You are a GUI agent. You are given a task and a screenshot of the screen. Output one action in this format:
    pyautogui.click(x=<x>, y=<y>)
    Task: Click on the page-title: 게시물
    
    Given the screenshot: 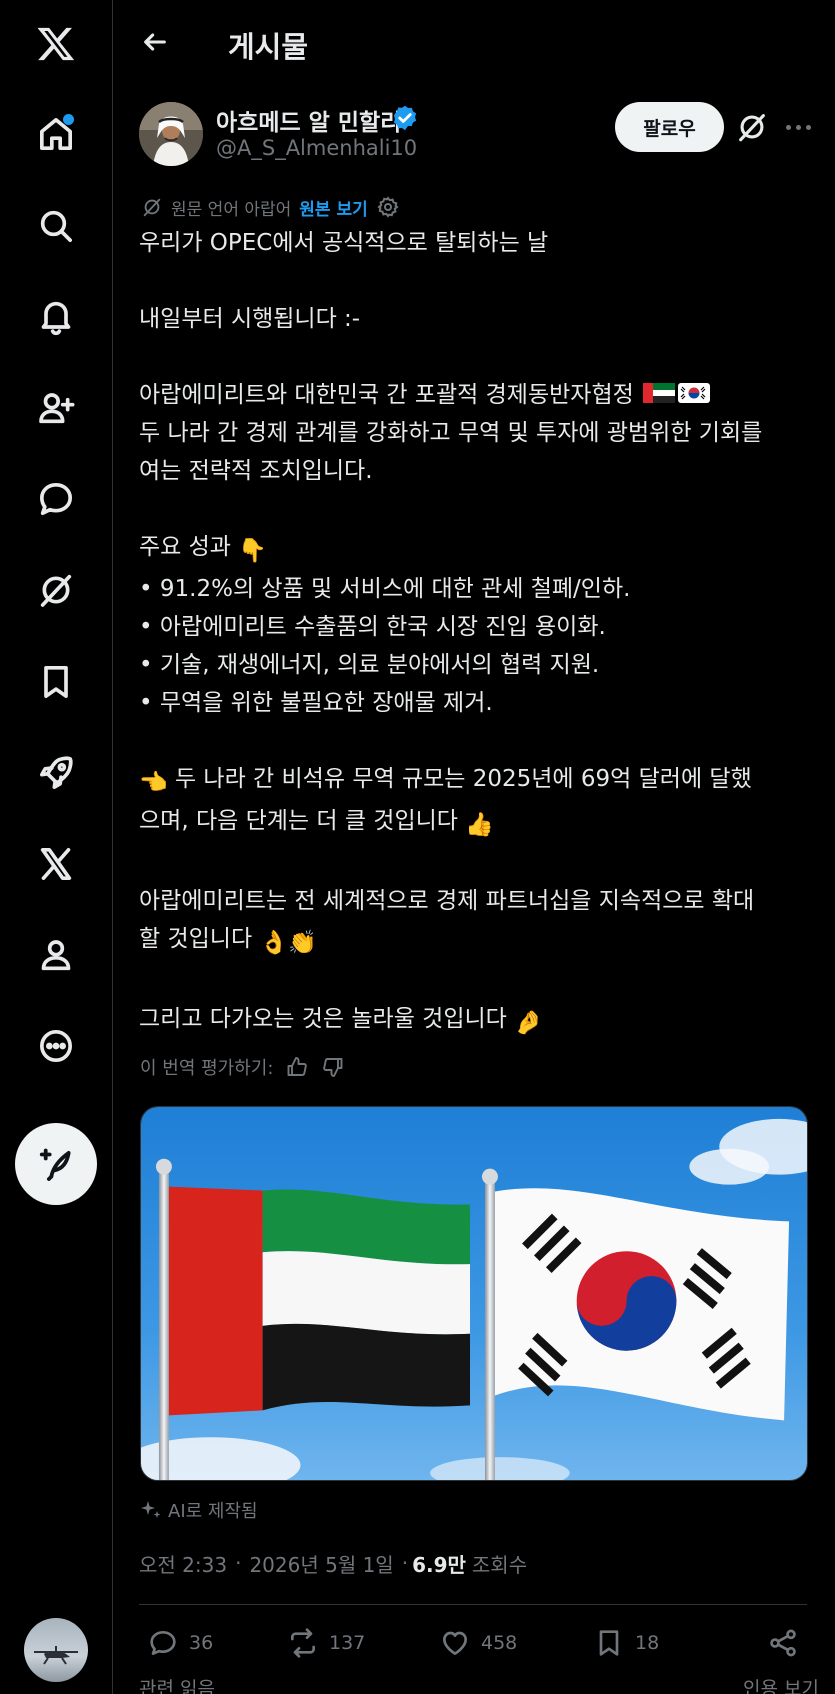 What is the action you would take?
    pyautogui.click(x=268, y=47)
    